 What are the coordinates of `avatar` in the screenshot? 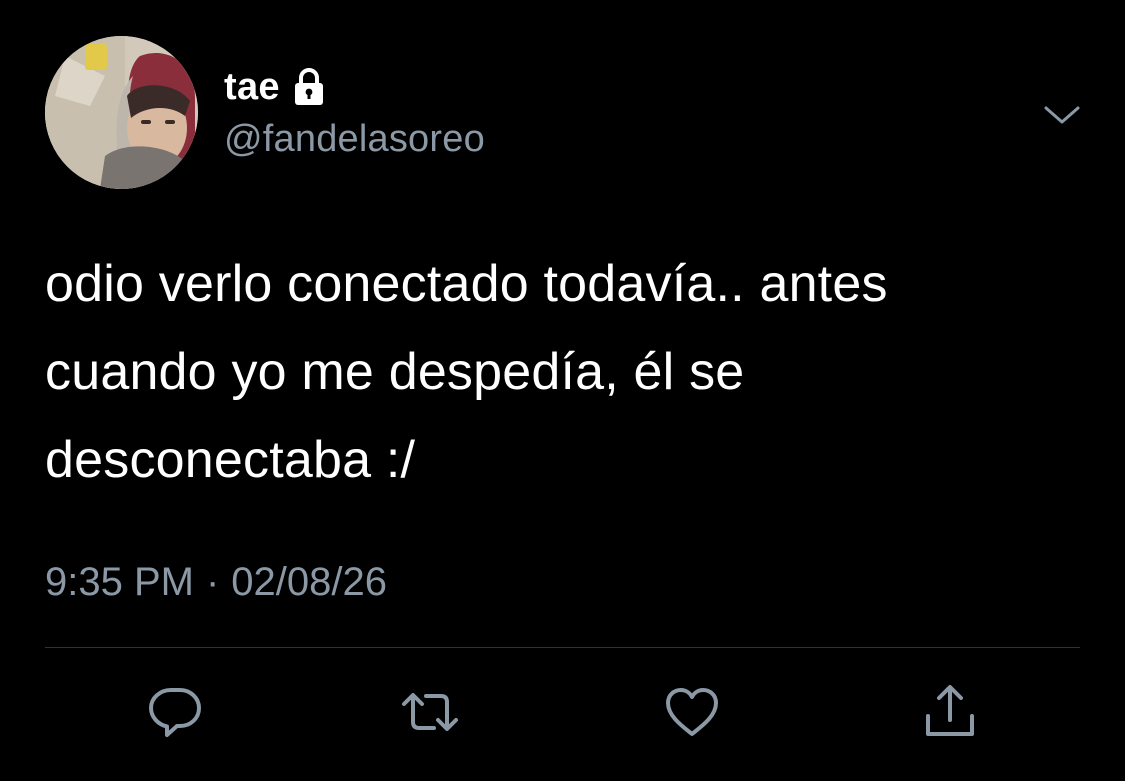 It's located at (121, 112).